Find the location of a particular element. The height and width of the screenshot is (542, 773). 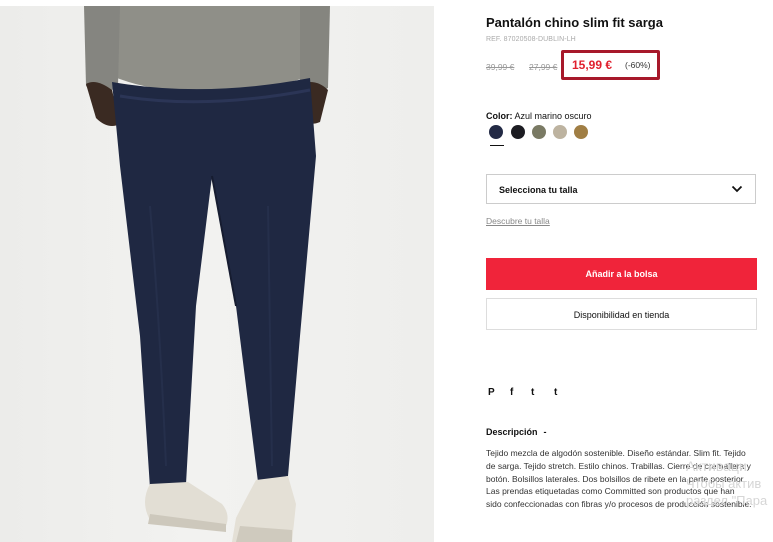

price-row: 39,99 € 27,99 € 15,99 € (-60%) is located at coordinates (586, 65).